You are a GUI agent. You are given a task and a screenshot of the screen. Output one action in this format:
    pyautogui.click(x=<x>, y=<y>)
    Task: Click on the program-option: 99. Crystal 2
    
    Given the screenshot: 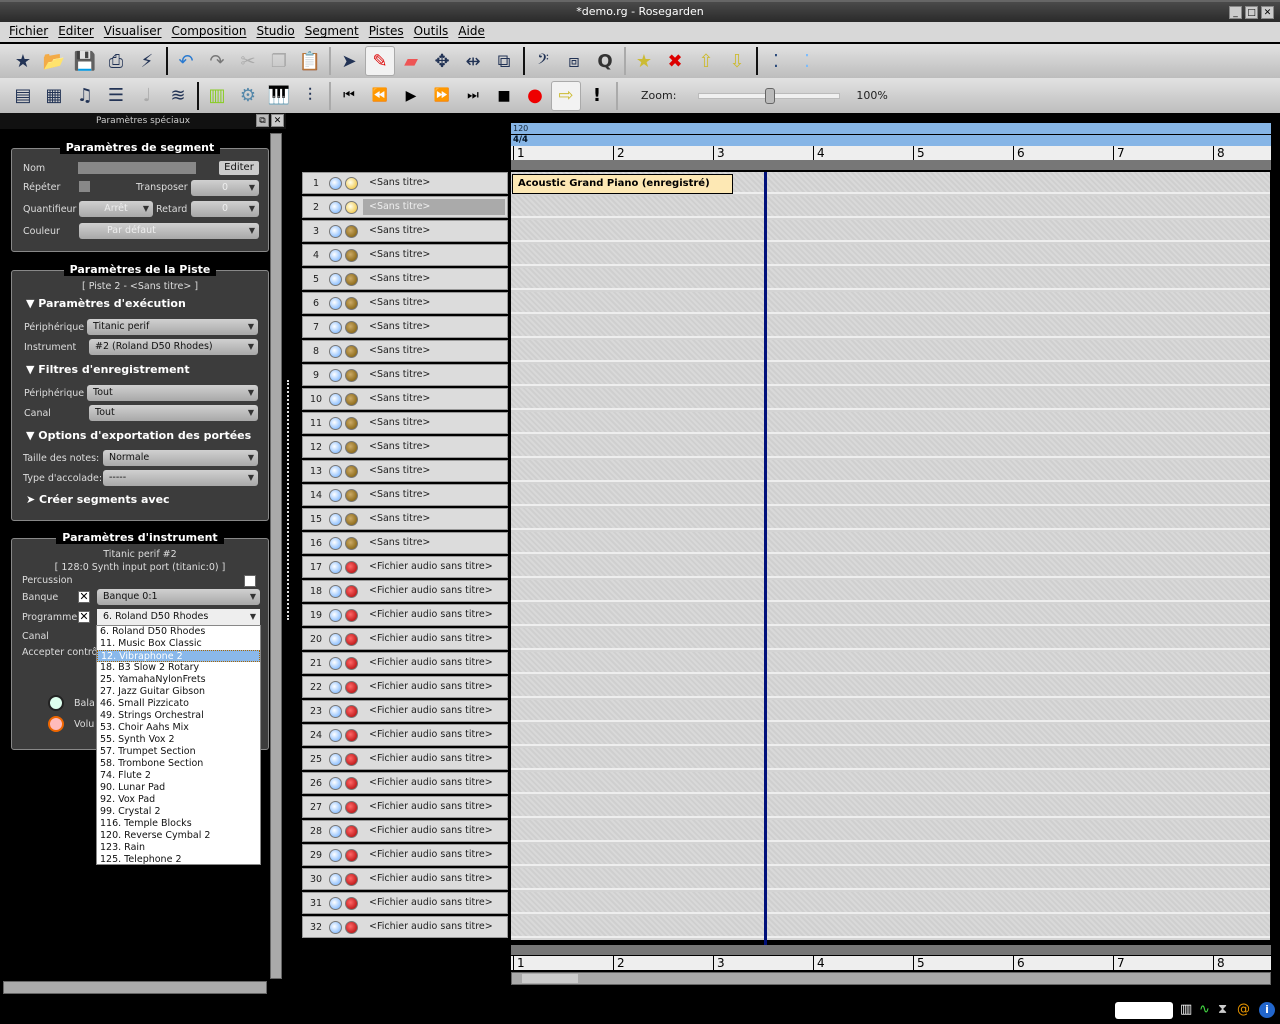 What is the action you would take?
    pyautogui.click(x=178, y=812)
    